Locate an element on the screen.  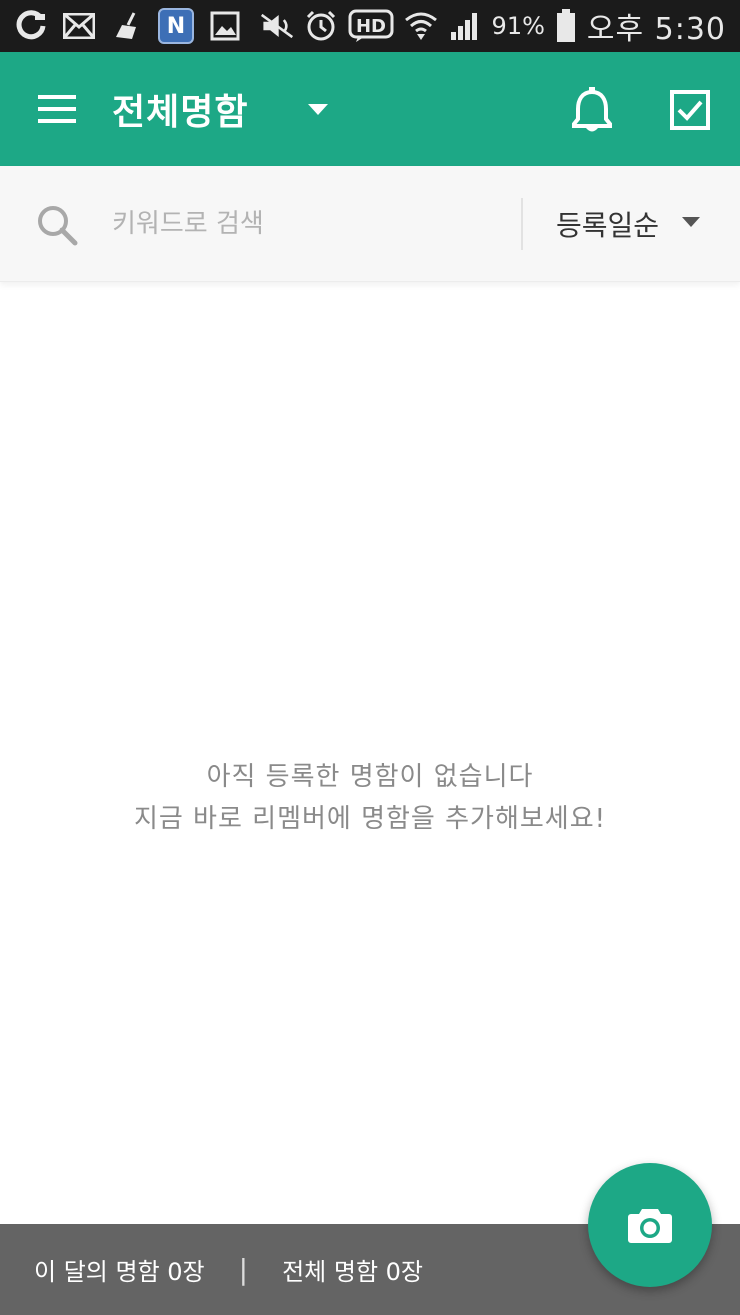
o-app-icon is located at coordinates (31, 26).